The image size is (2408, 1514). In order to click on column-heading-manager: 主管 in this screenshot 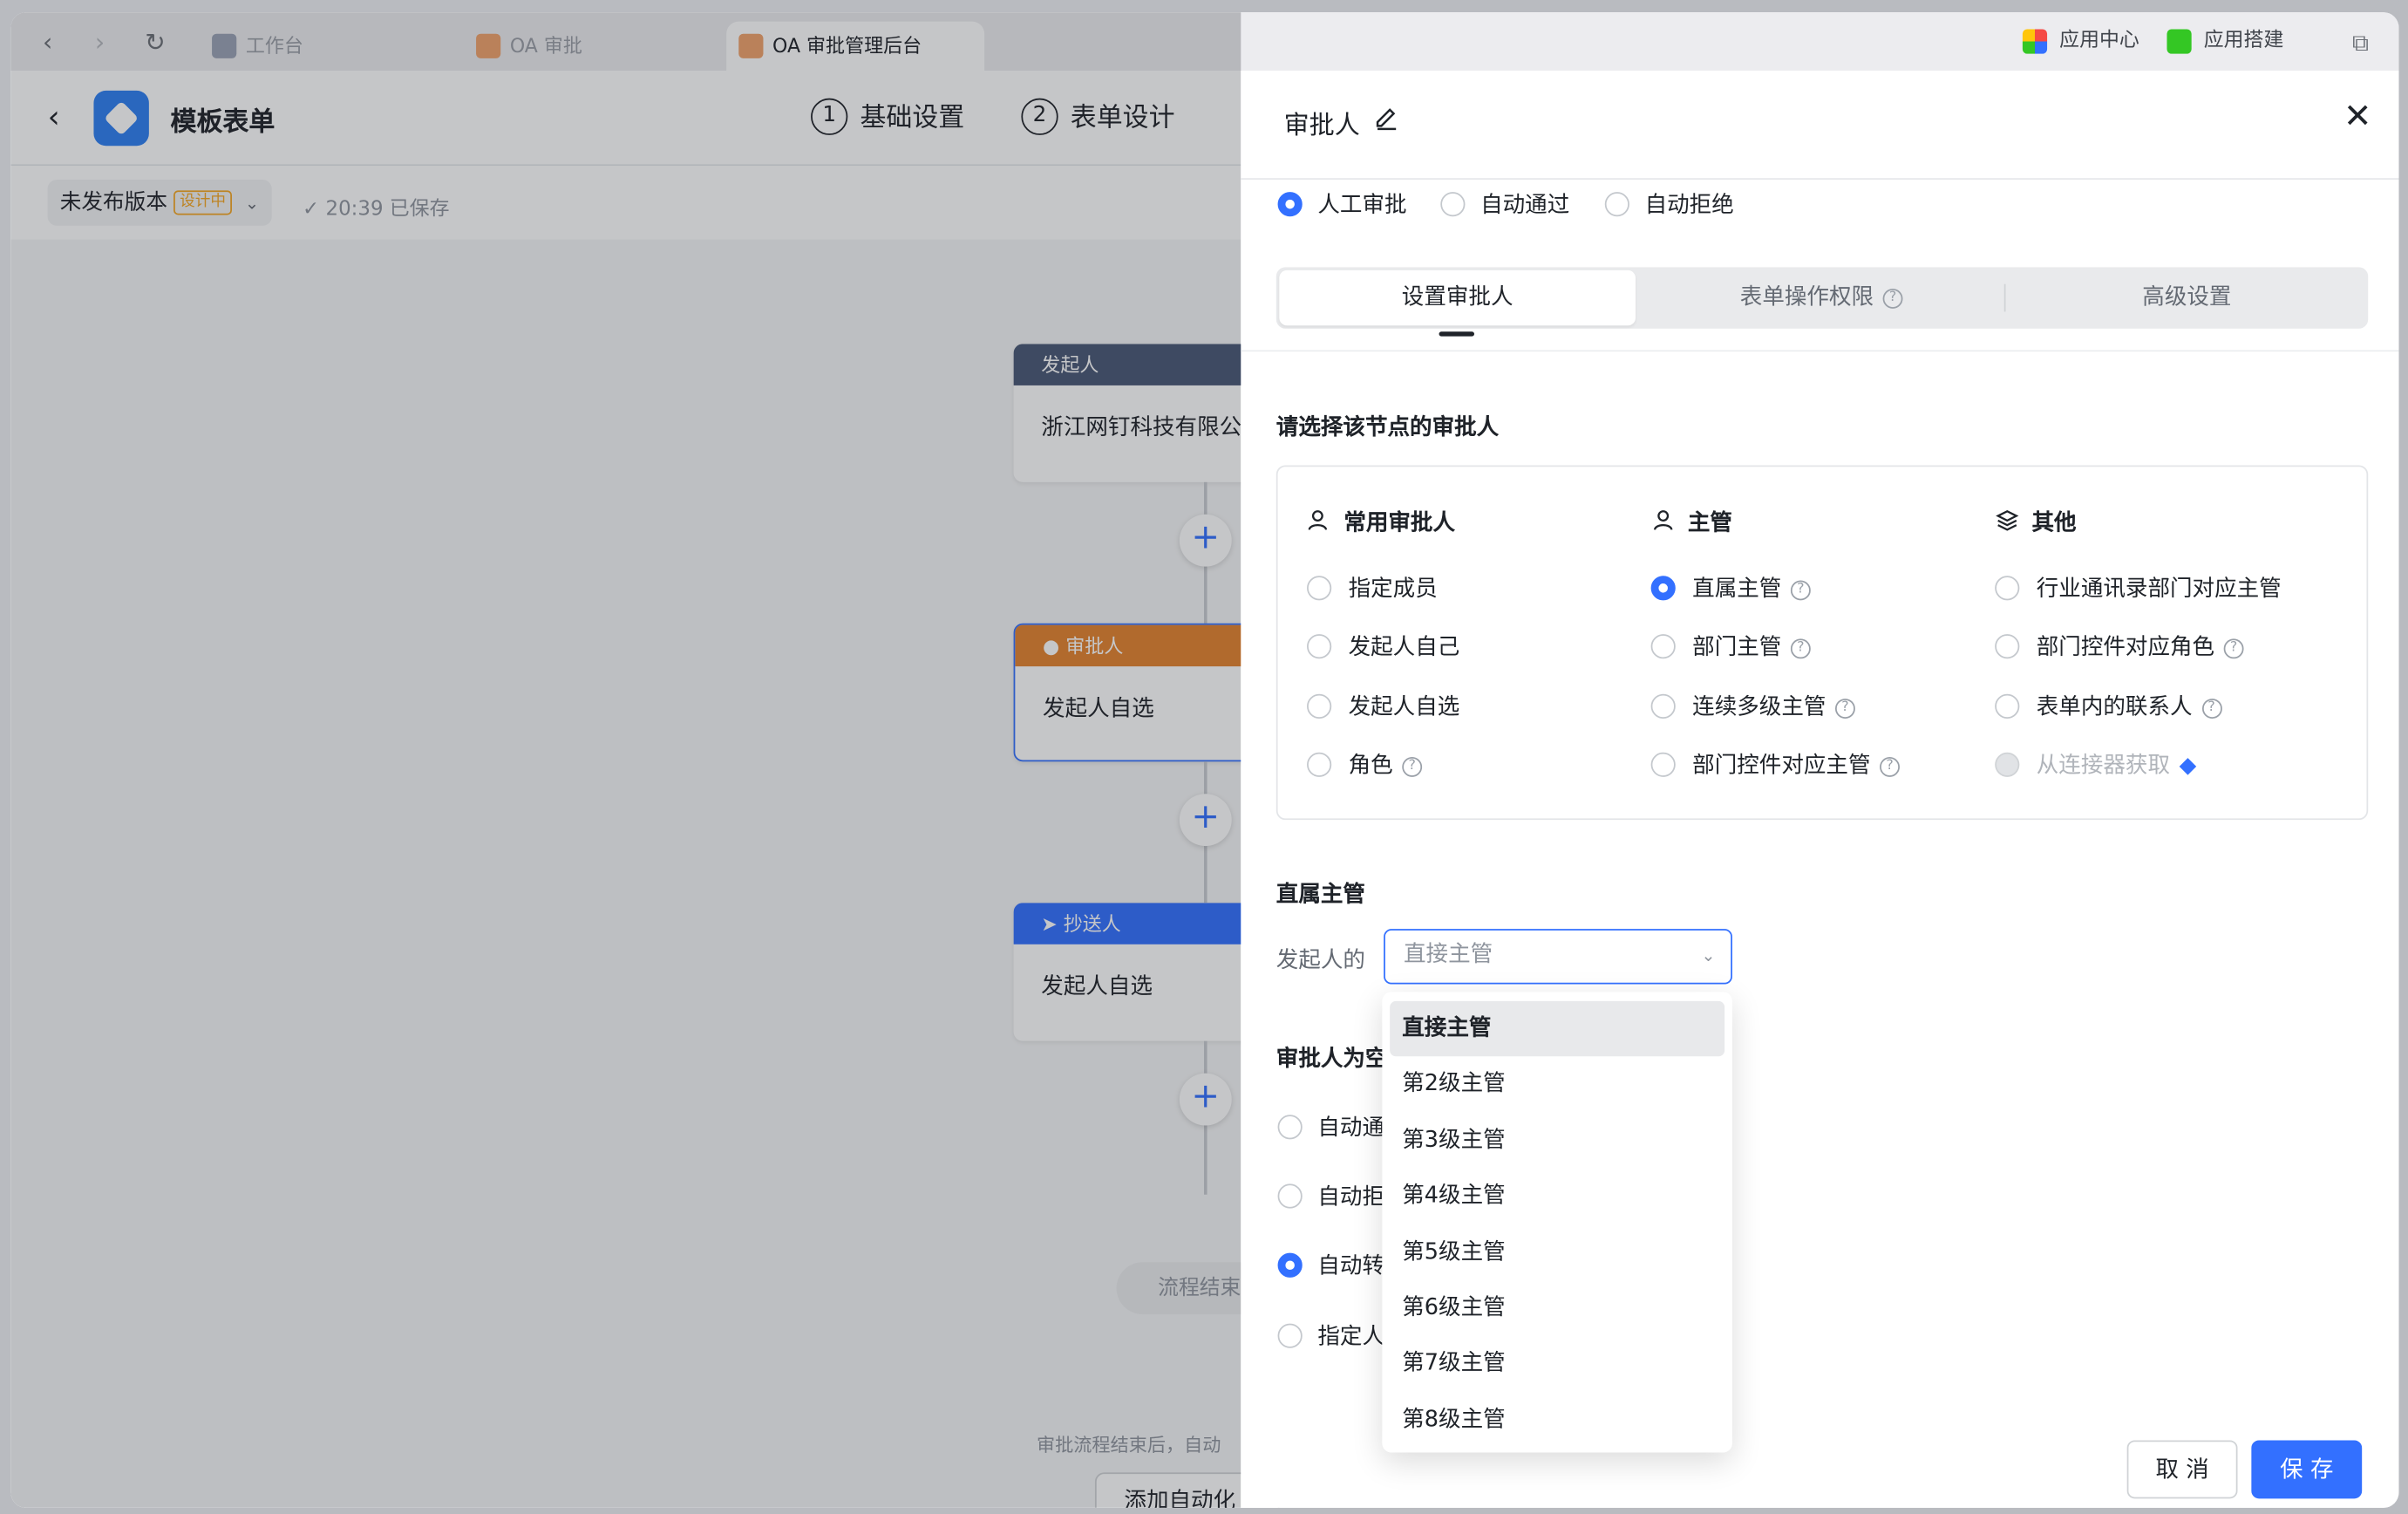, I will do `click(1691, 521)`.